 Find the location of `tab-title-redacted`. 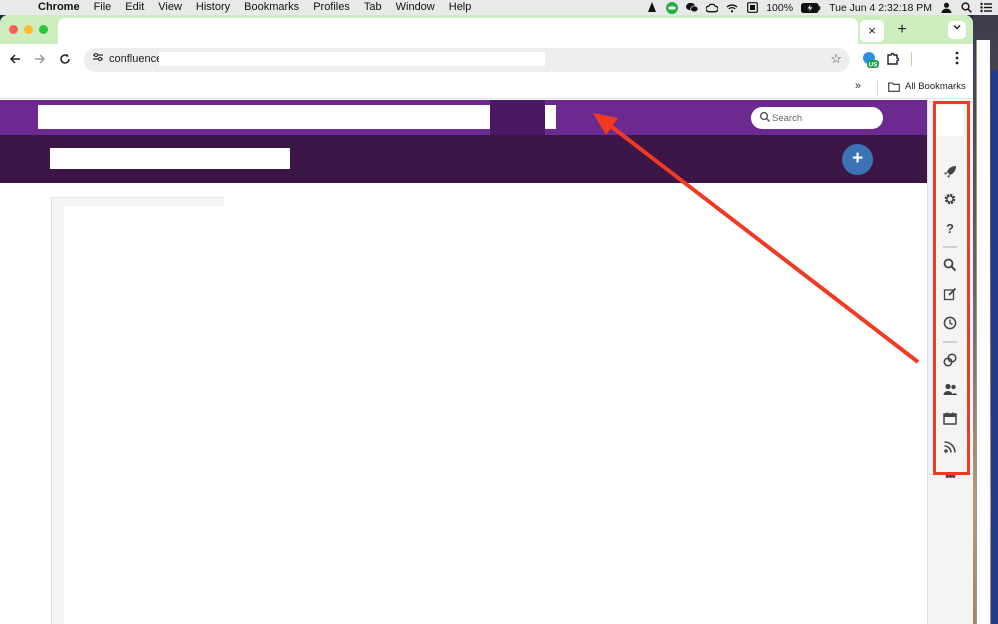

tab-title-redacted is located at coordinates (456, 31).